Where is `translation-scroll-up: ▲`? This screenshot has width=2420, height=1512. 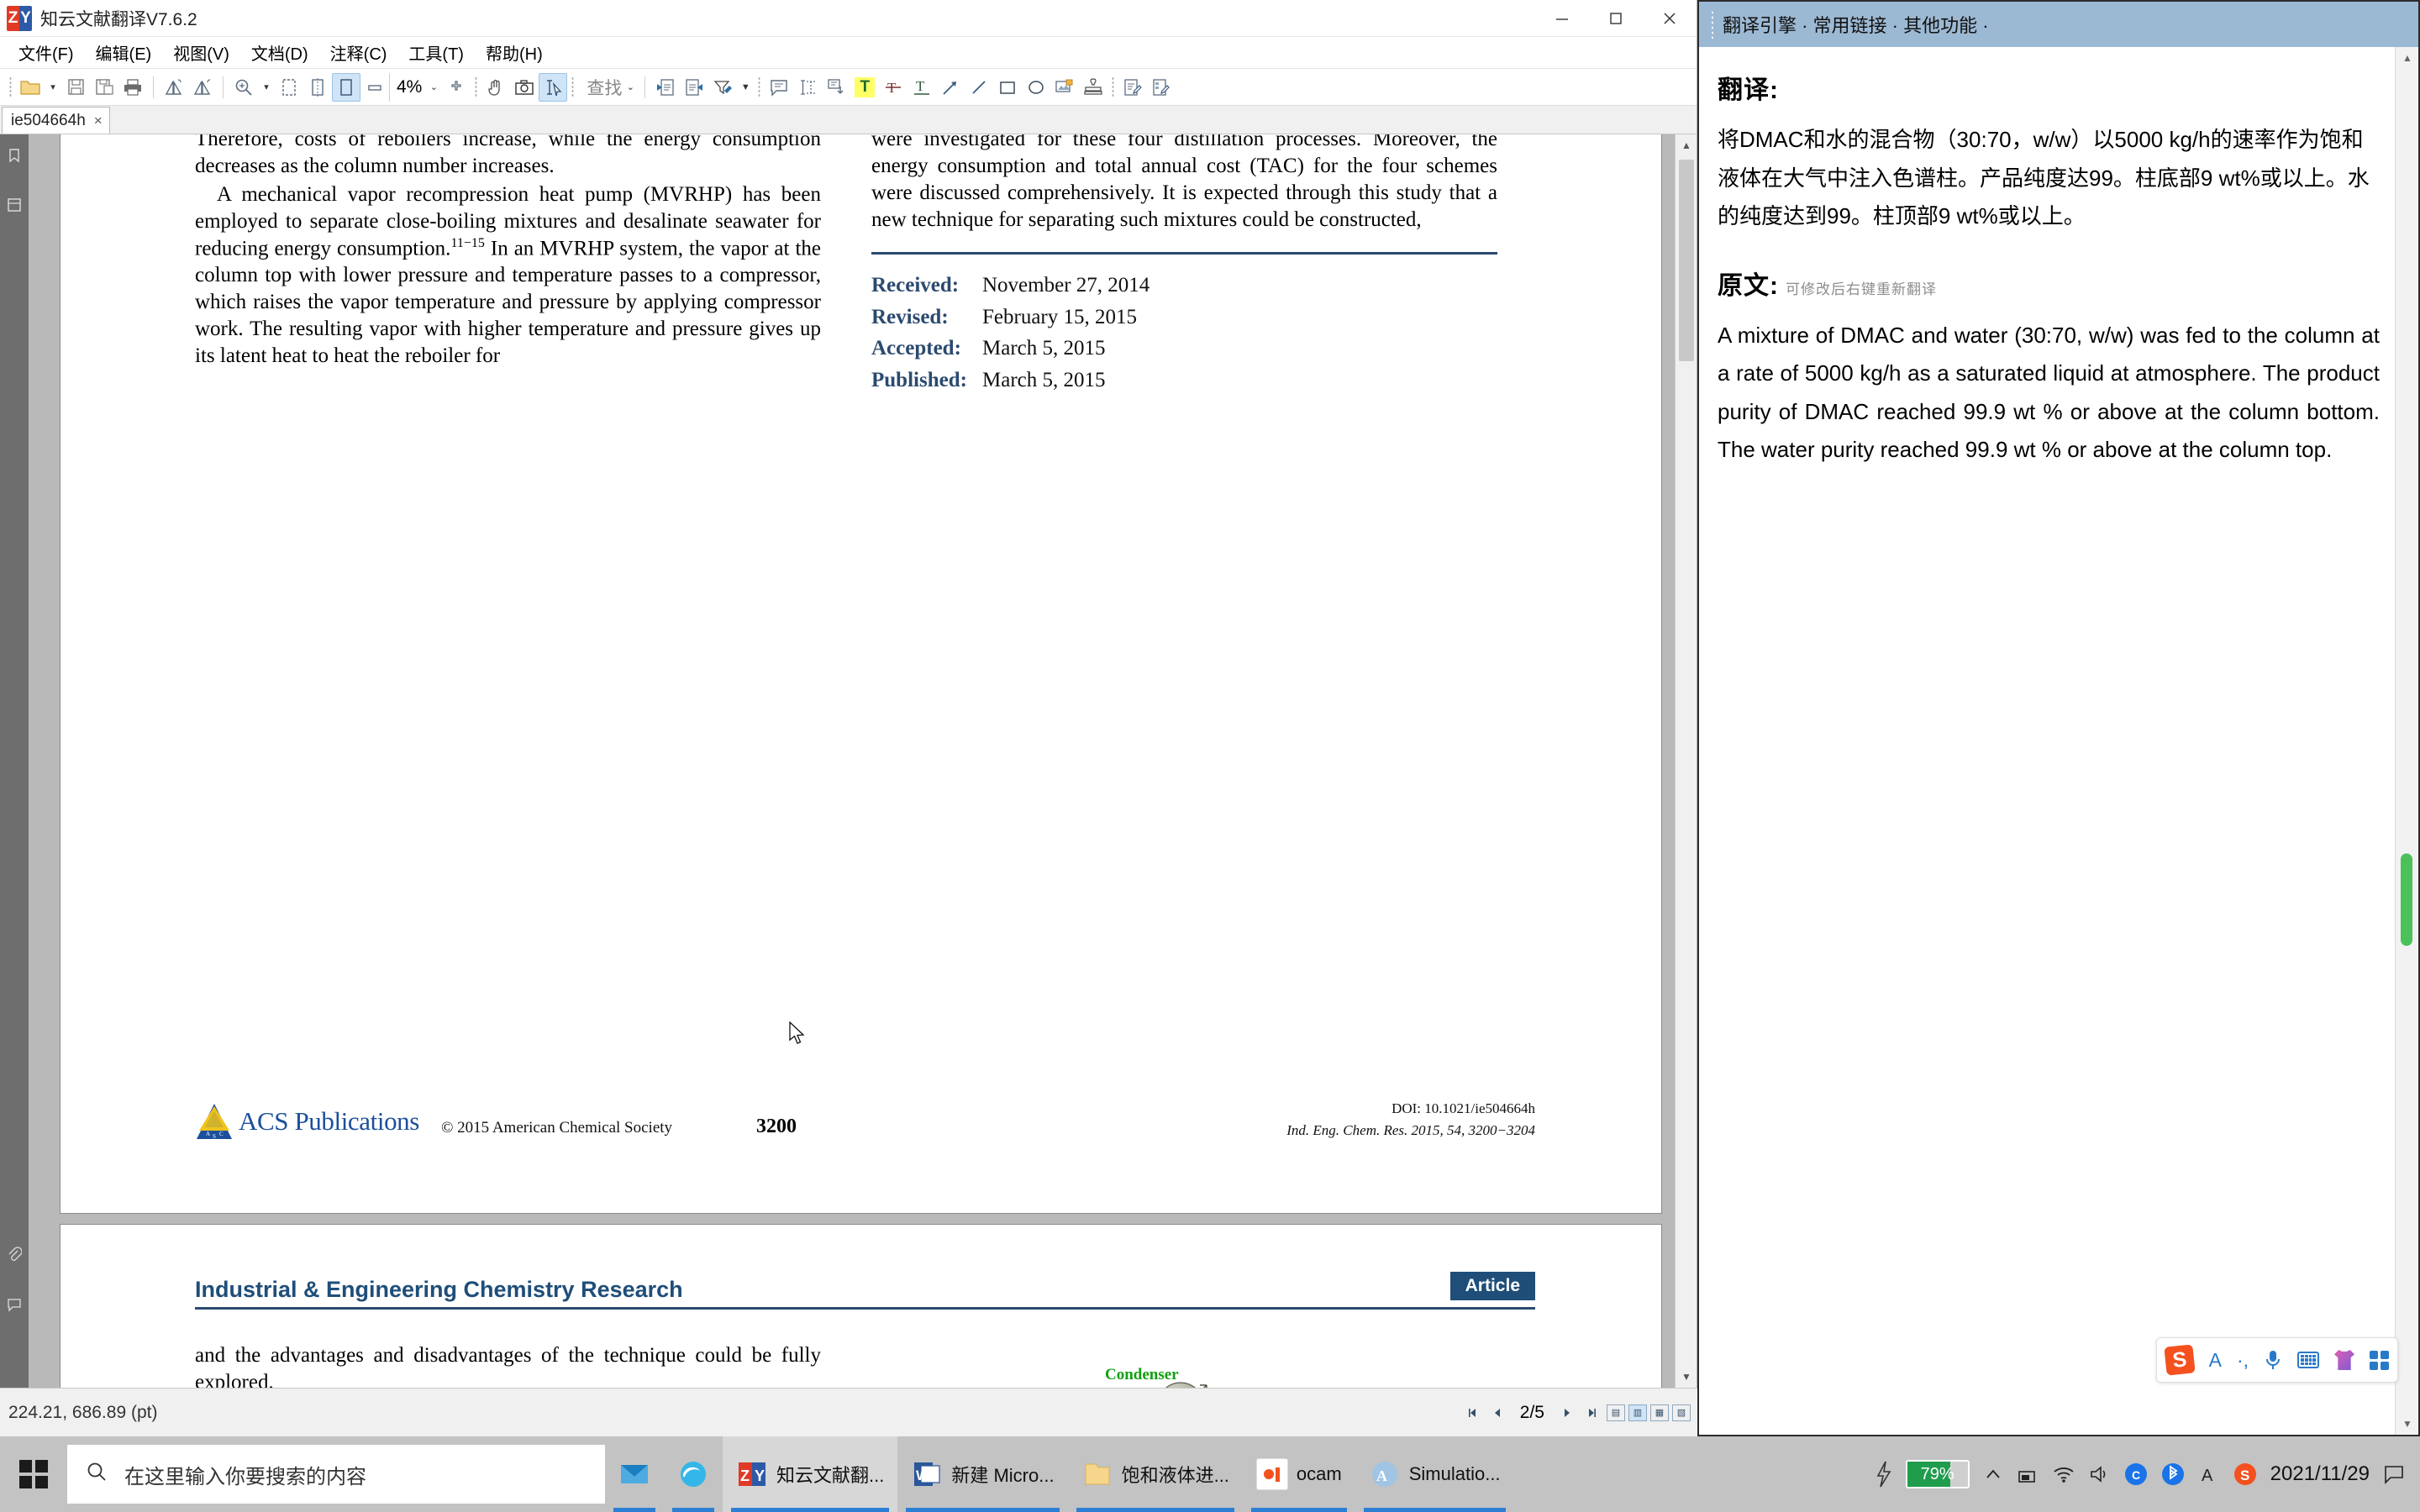 translation-scroll-up: ▲ is located at coordinates (2407, 58).